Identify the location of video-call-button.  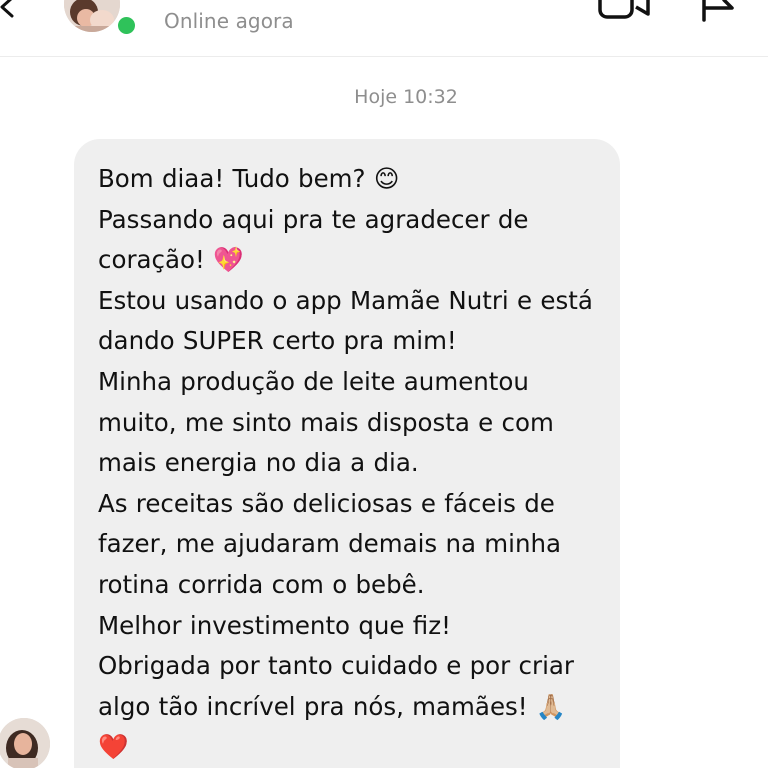
(624, 11).